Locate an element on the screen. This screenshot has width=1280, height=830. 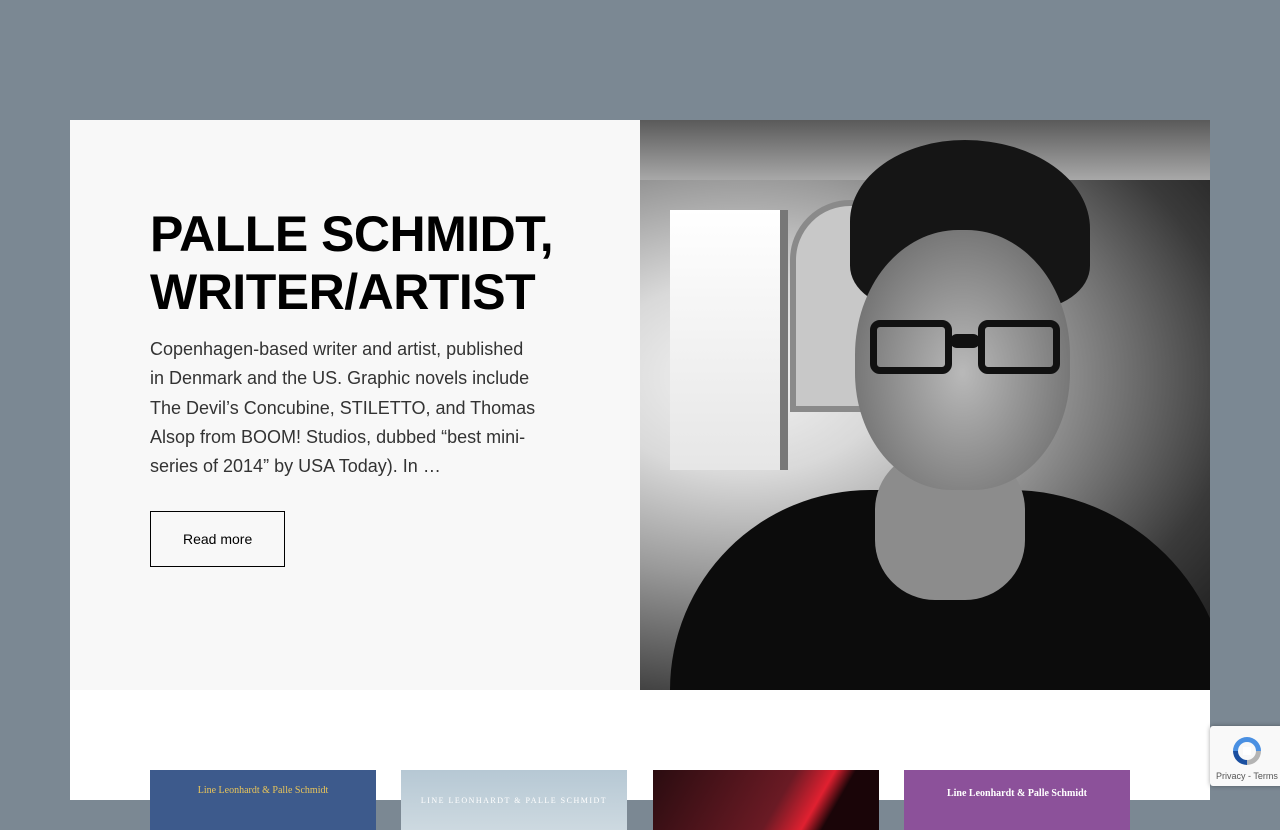
recaptcha-links: Privacy - Terms is located at coordinates (1247, 776).